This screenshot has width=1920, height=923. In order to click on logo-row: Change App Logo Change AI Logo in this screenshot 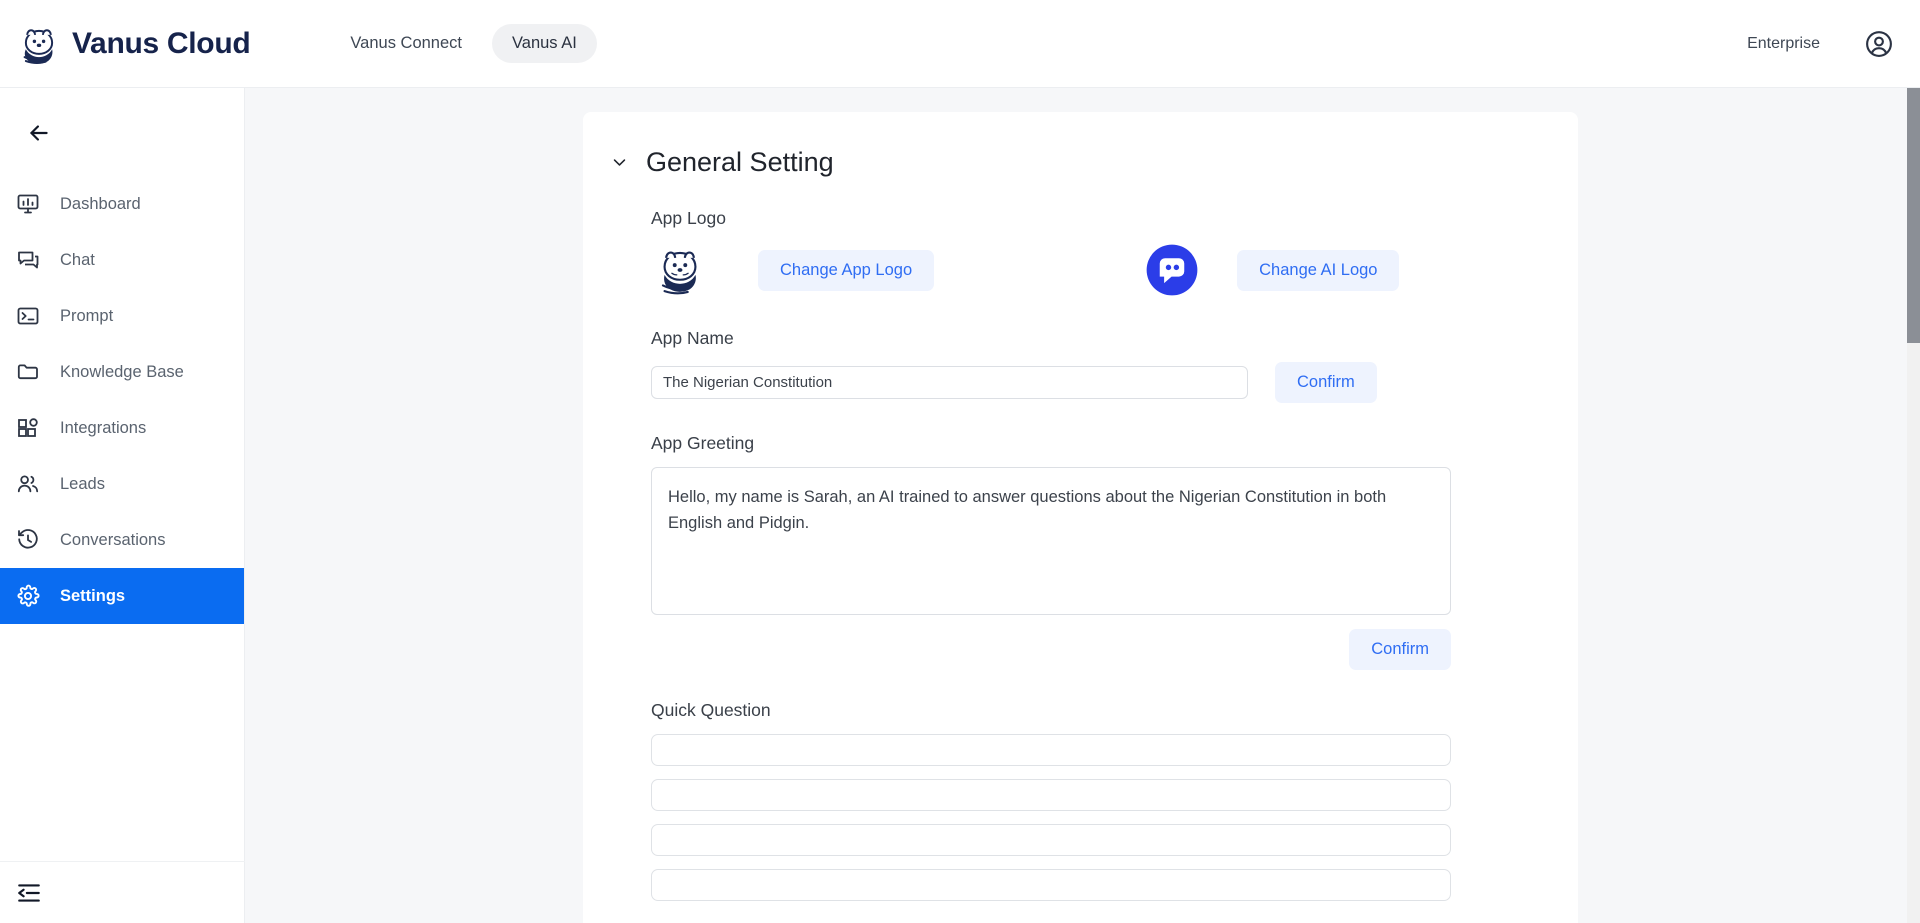, I will do `click(1097, 270)`.